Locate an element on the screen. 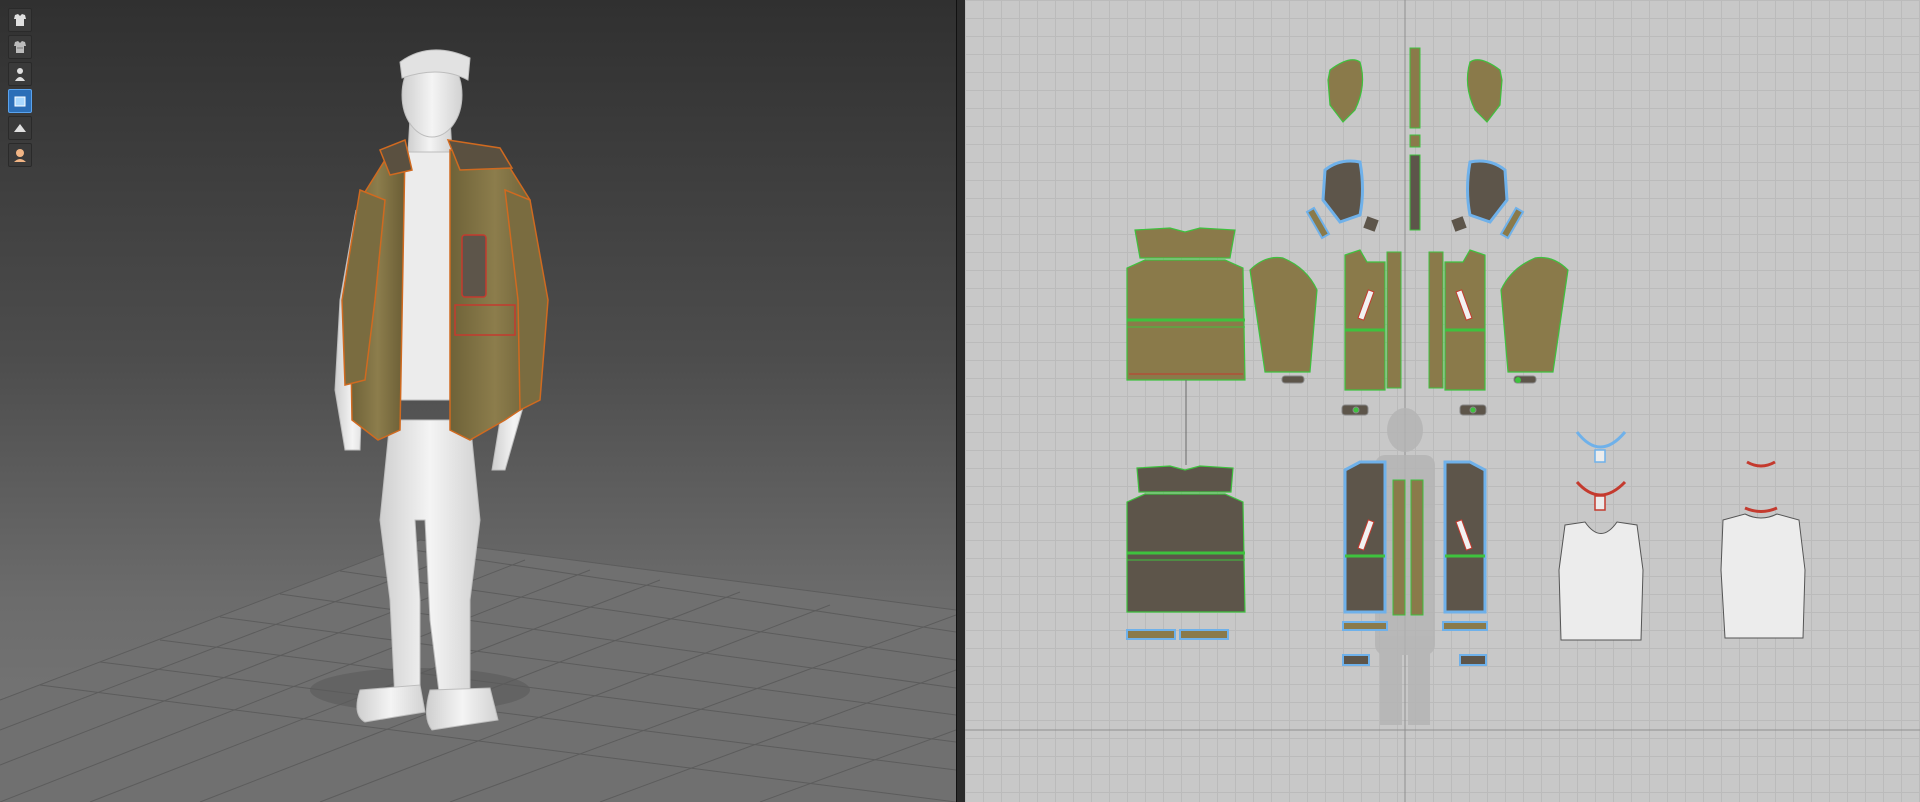 Image resolution: width=1920 pixels, height=802 pixels. garment-show-icon is located at coordinates (20, 20).